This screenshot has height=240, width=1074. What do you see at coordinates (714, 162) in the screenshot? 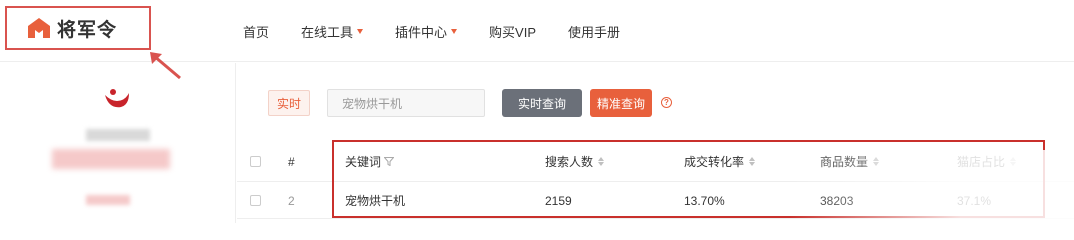
I see `column-header-label: 成交转化率` at bounding box center [714, 162].